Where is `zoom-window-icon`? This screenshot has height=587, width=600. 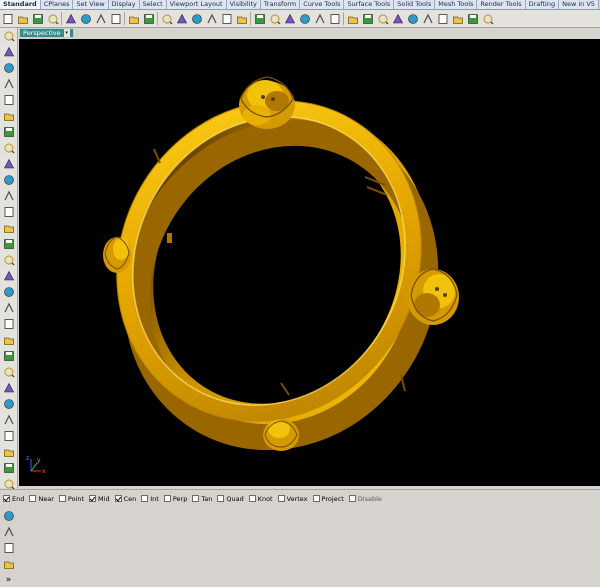 zoom-window-icon is located at coordinates (211, 18).